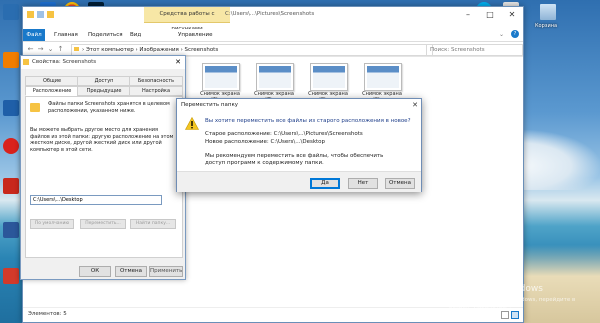  I want to click on tab-previous-versions: Предыдущие версии, so click(104, 94).